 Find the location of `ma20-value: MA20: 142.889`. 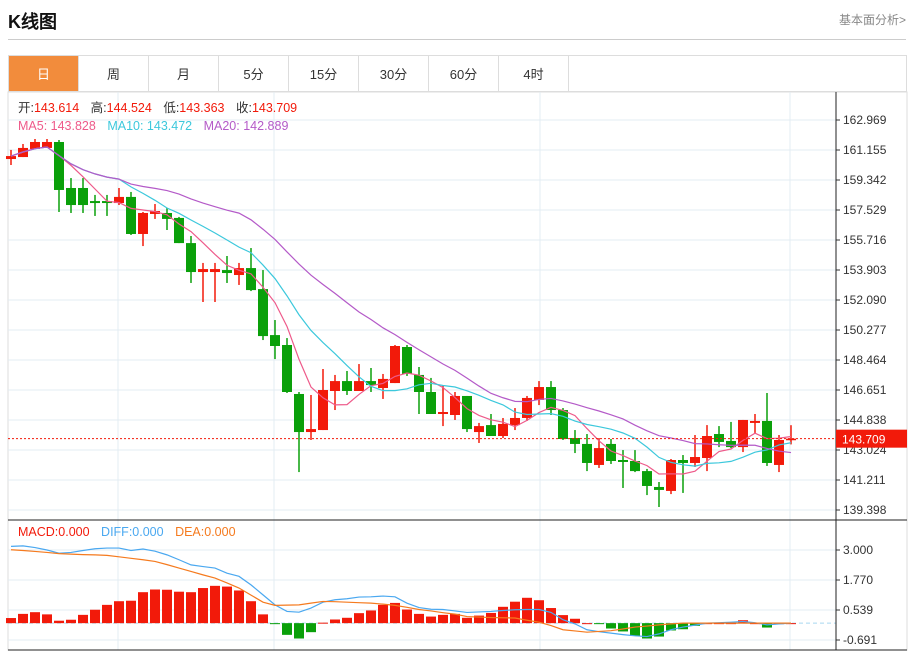

ma20-value: MA20: 142.889 is located at coordinates (246, 126).